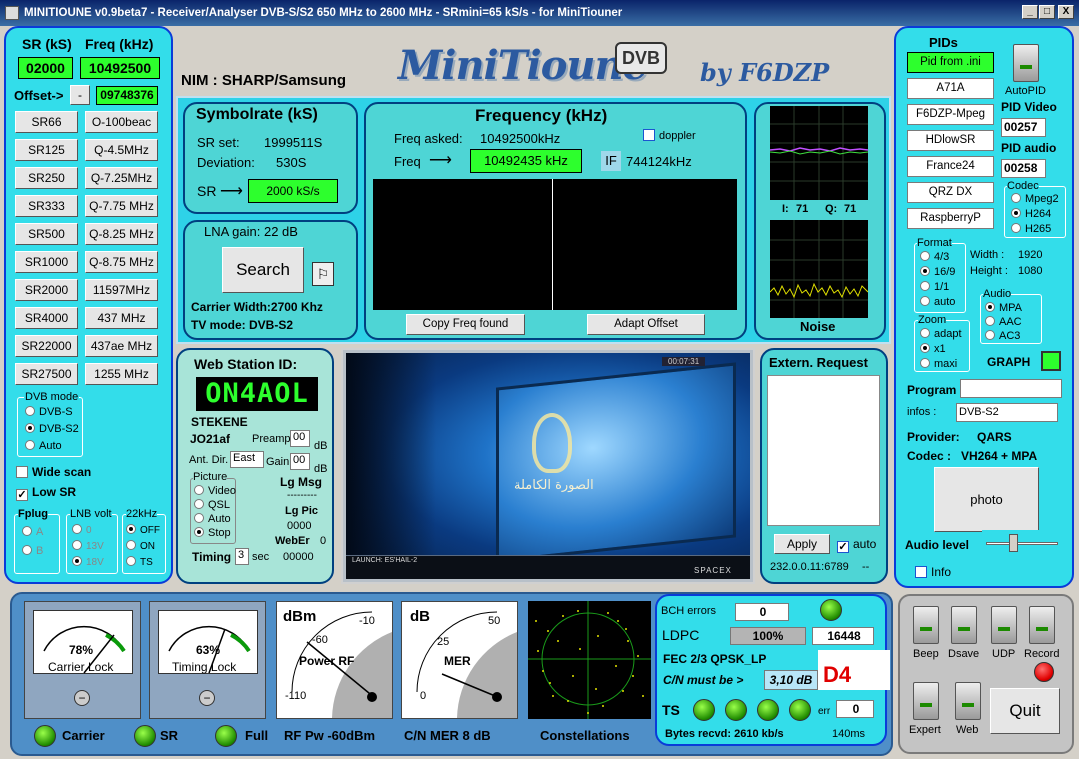 The width and height of the screenshot is (1079, 759). What do you see at coordinates (139, 562) in the screenshot?
I see `khz22-ts-radio: TS` at bounding box center [139, 562].